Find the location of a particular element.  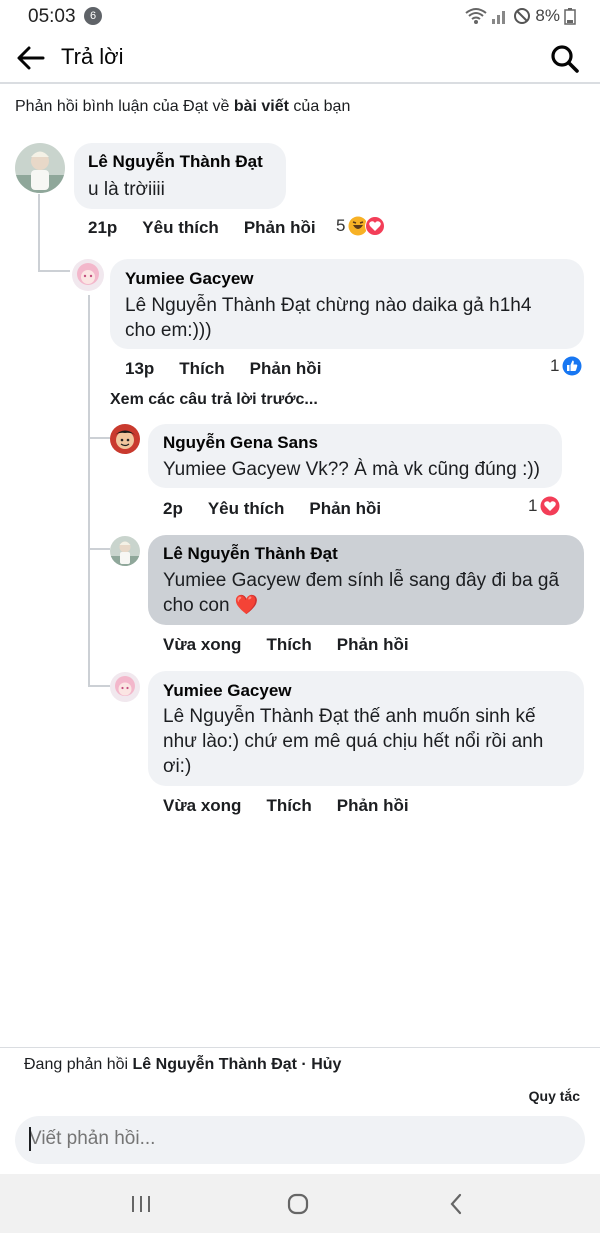

status-icons: 8% is located at coordinates (520, 16).